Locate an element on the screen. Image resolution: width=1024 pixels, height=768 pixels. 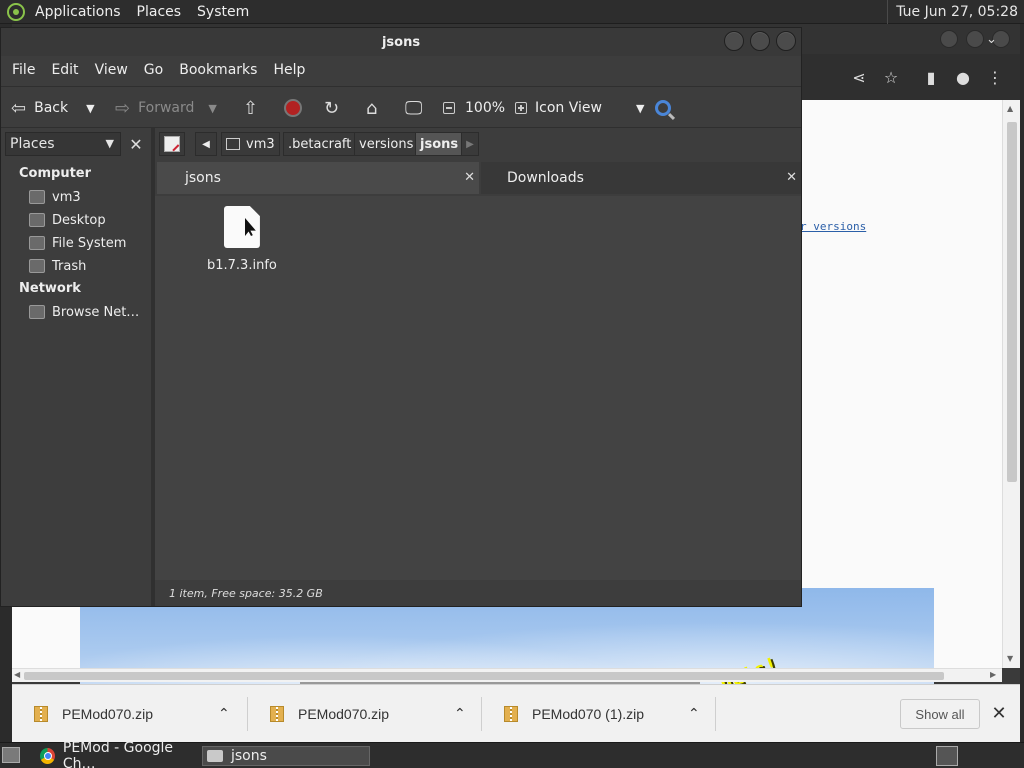
back-history-dropdown-icon: ▼ is located at coordinates (90, 108).